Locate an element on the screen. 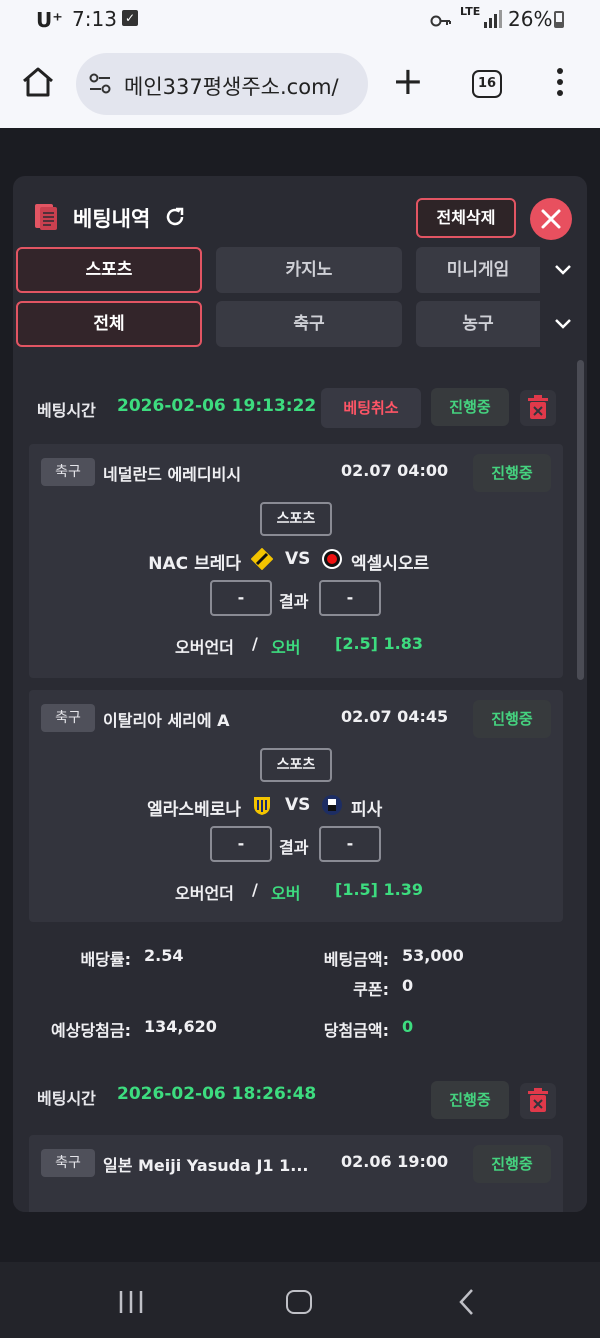 The width and height of the screenshot is (600, 1338). away-team: 피사 is located at coordinates (367, 810).